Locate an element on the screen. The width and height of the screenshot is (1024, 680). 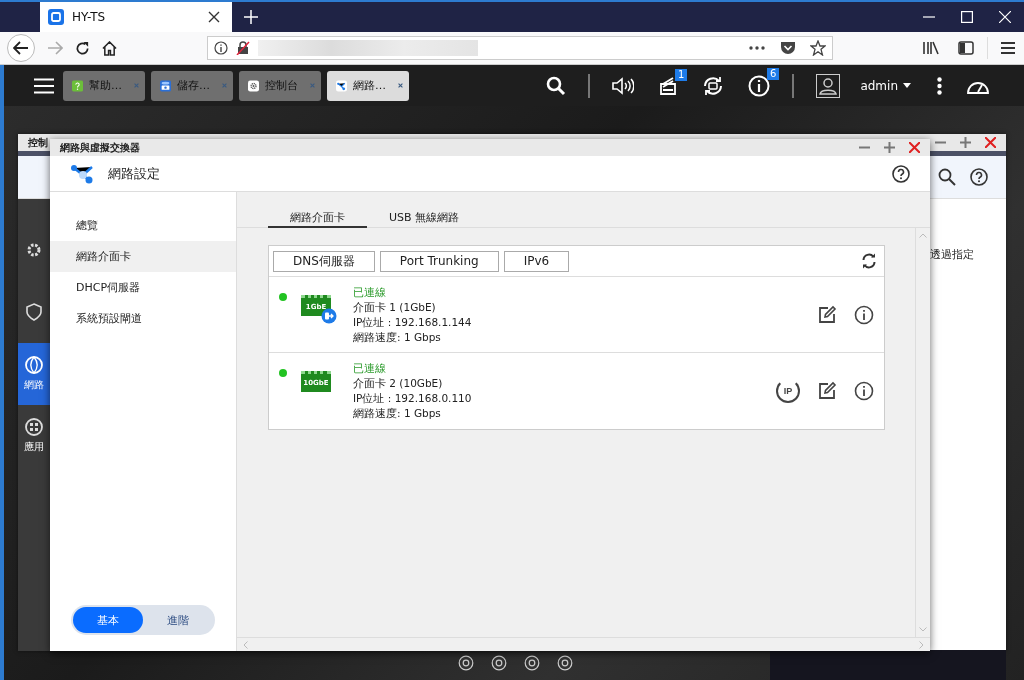
app-logo-icon is located at coordinates (56, 17).